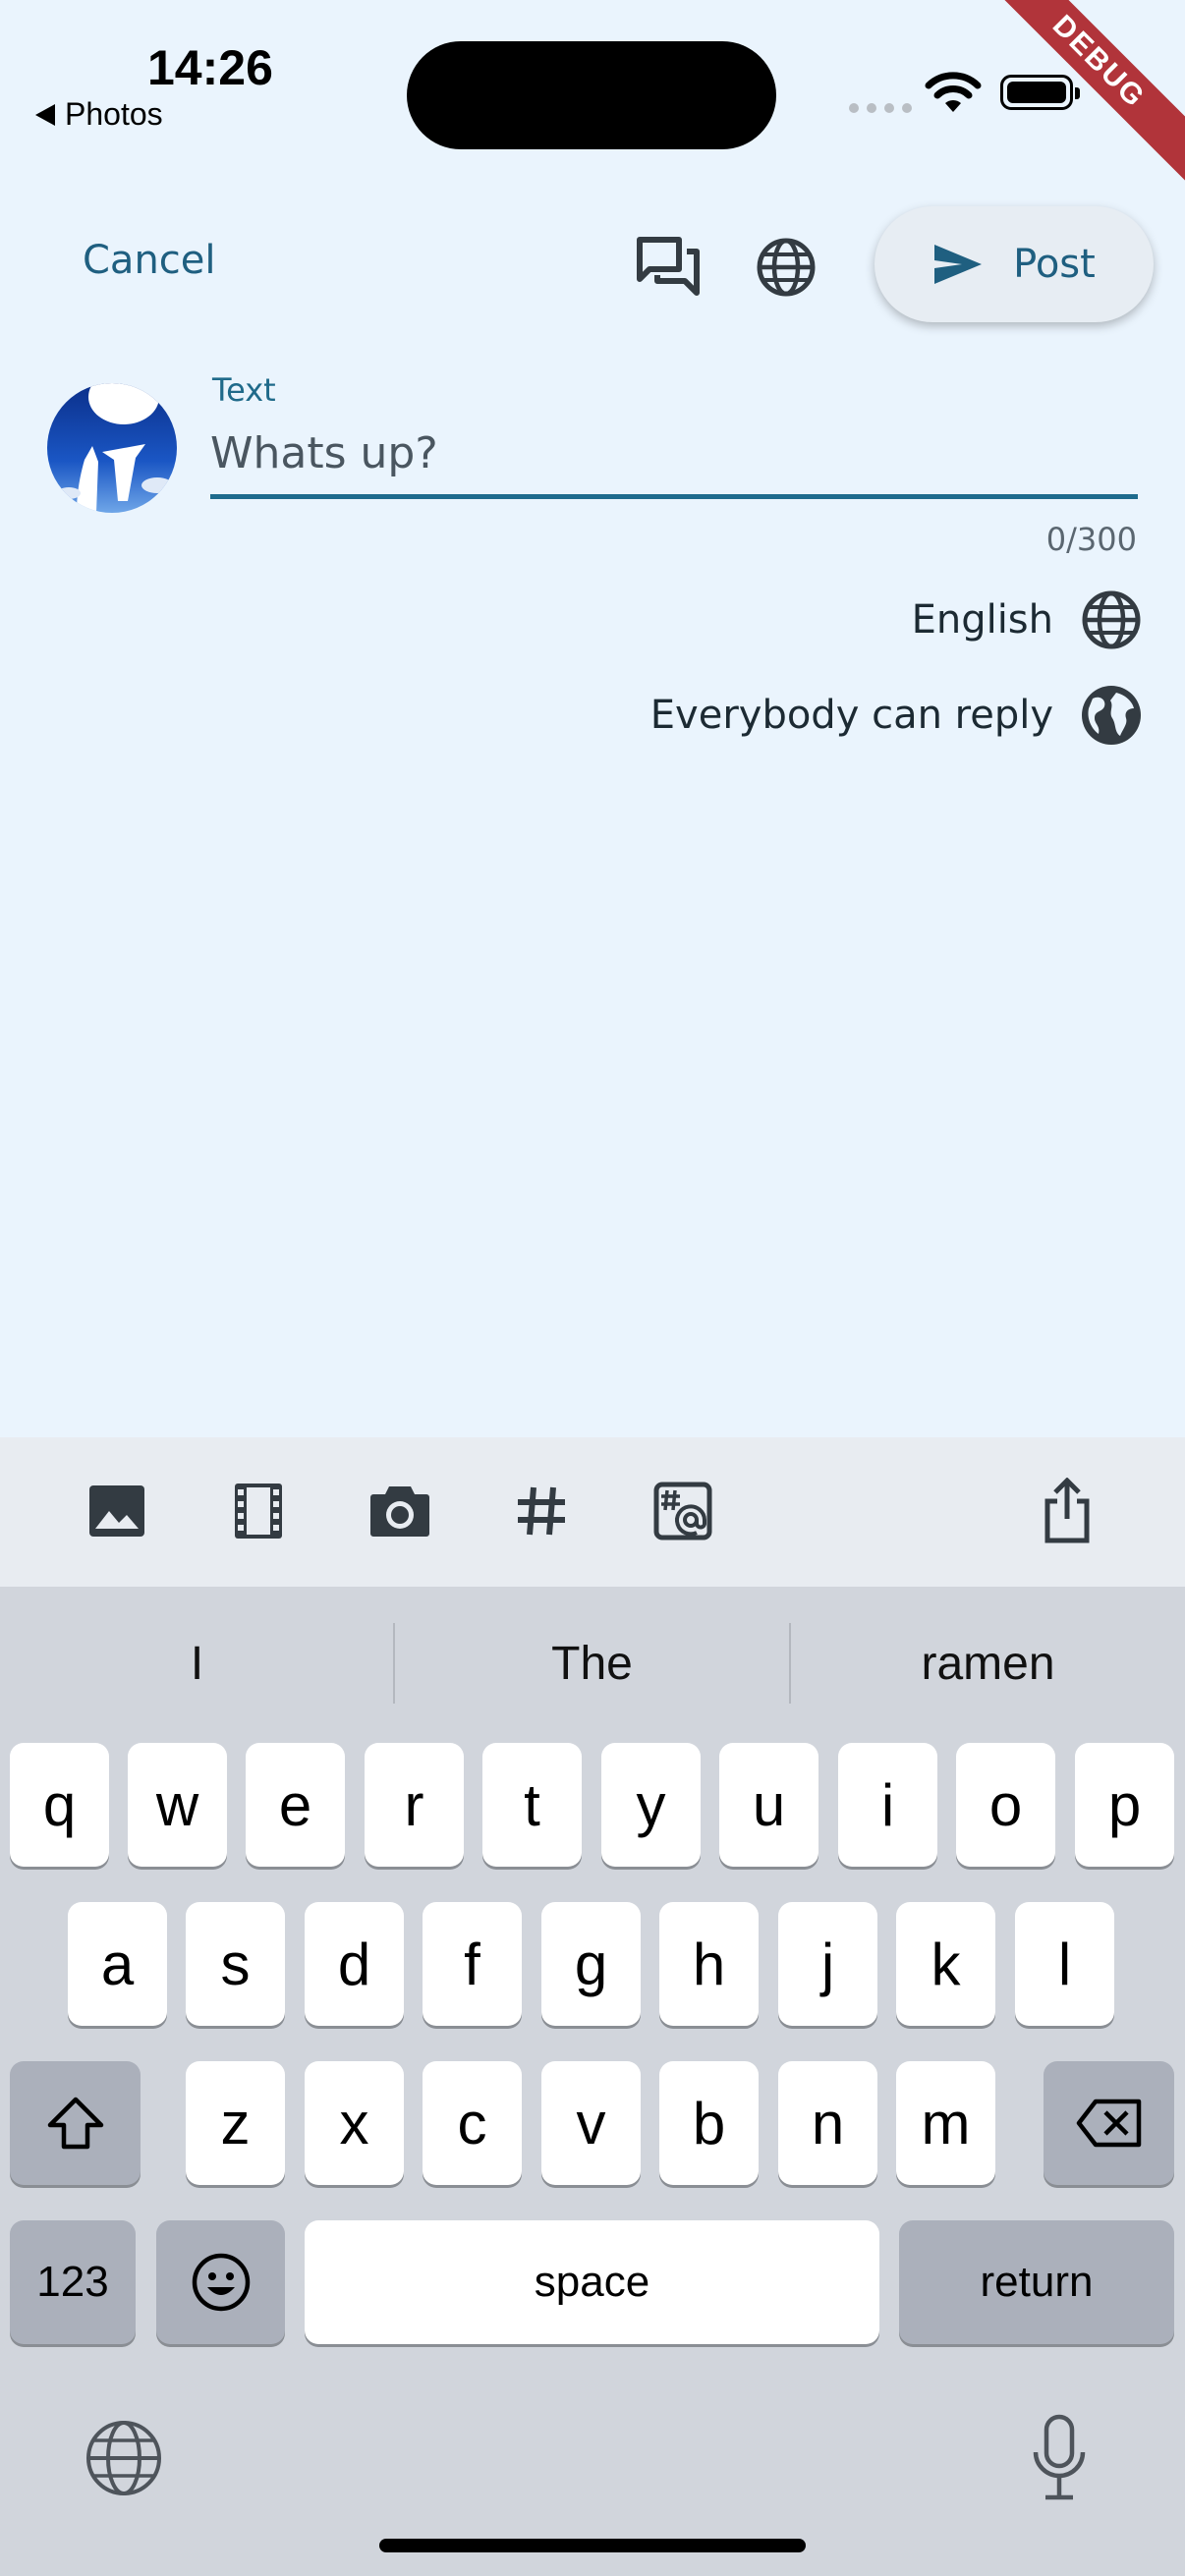  I want to click on emoji-icon, so click(221, 2282).